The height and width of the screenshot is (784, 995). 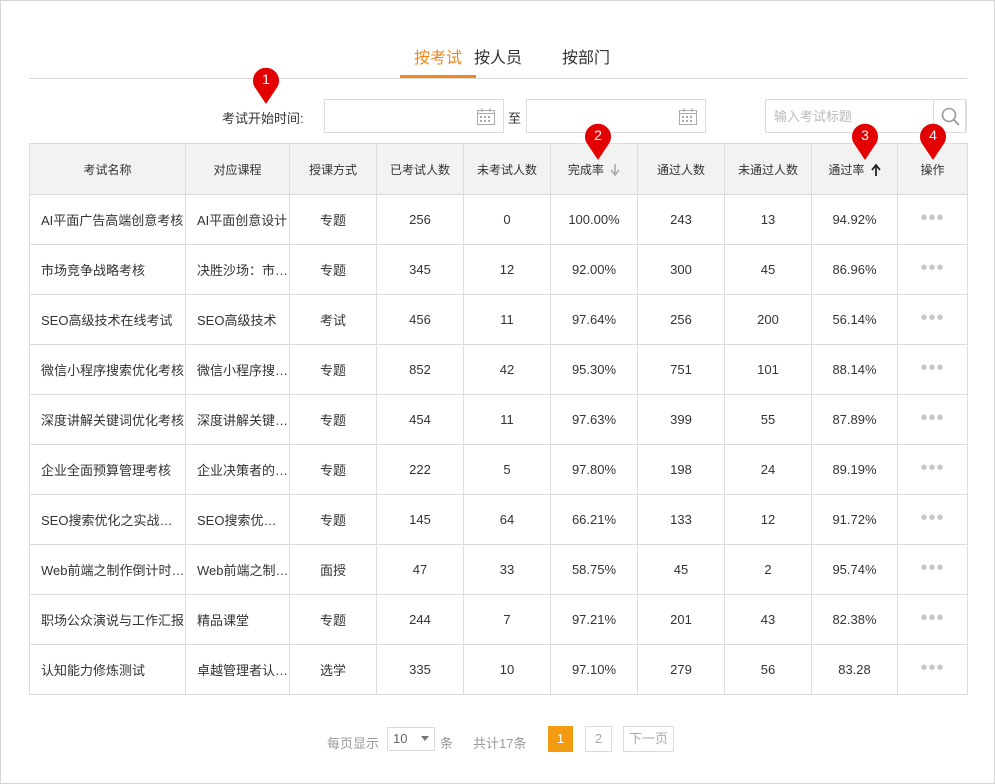 What do you see at coordinates (768, 569) in the screenshot?
I see `cell-failed-count: 2` at bounding box center [768, 569].